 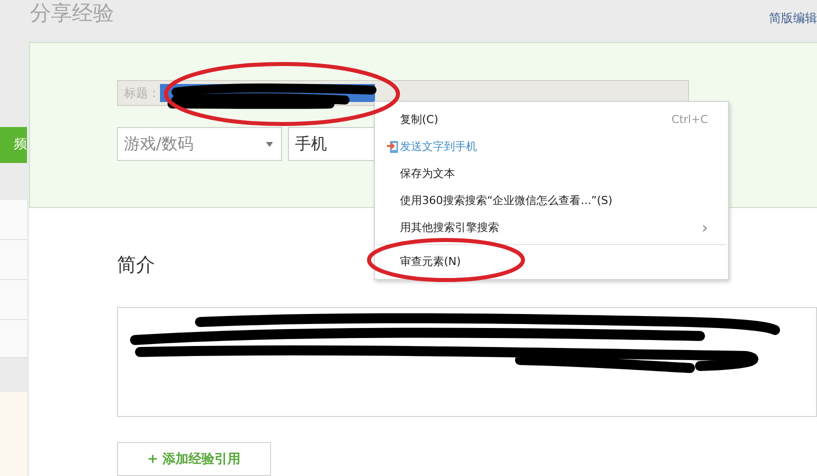 What do you see at coordinates (551, 146) in the screenshot?
I see `menu-item: 发送文字到手机` at bounding box center [551, 146].